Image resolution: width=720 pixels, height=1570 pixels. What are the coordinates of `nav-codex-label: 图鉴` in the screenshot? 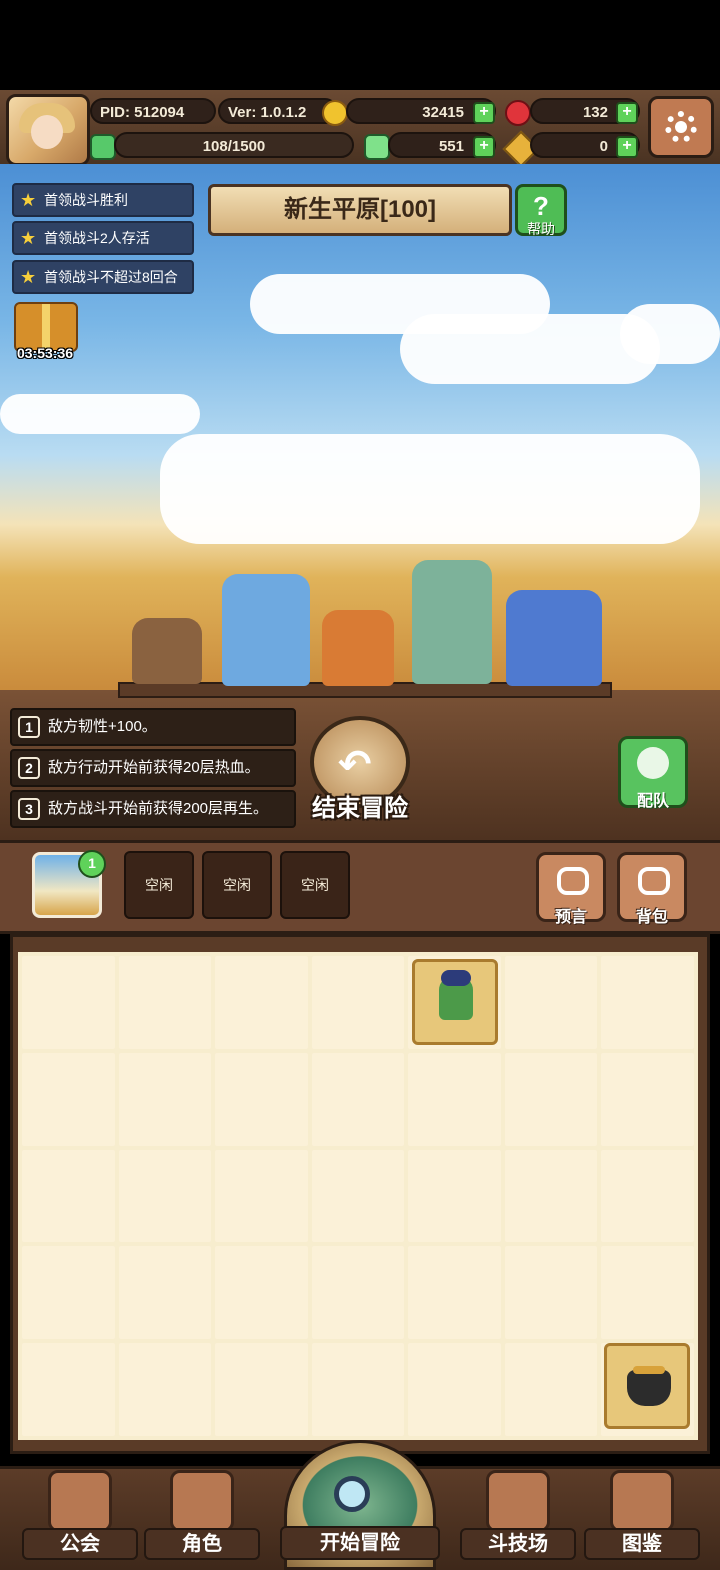 It's located at (642, 1544).